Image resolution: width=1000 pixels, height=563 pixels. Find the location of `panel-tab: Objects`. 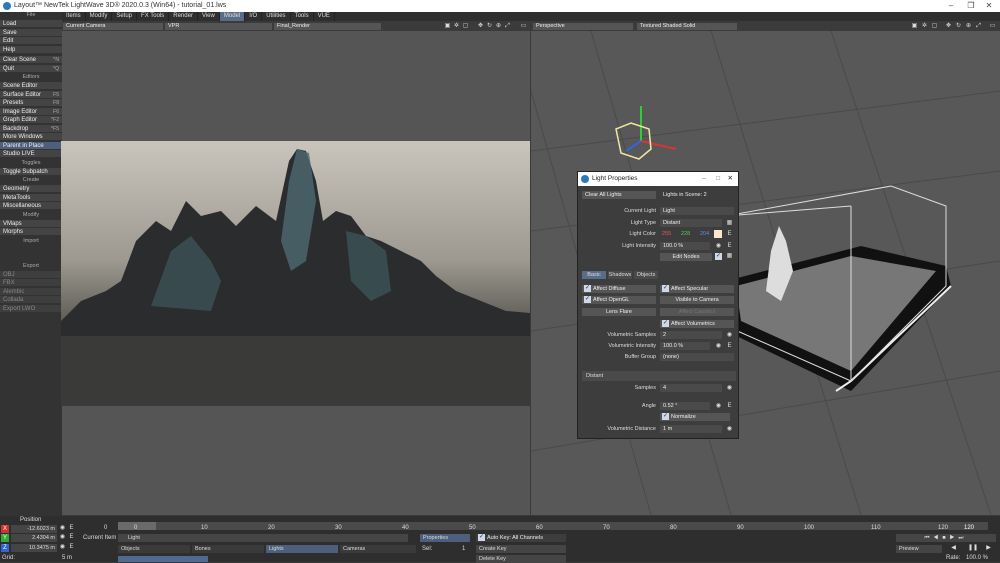

panel-tab: Objects is located at coordinates (646, 275).